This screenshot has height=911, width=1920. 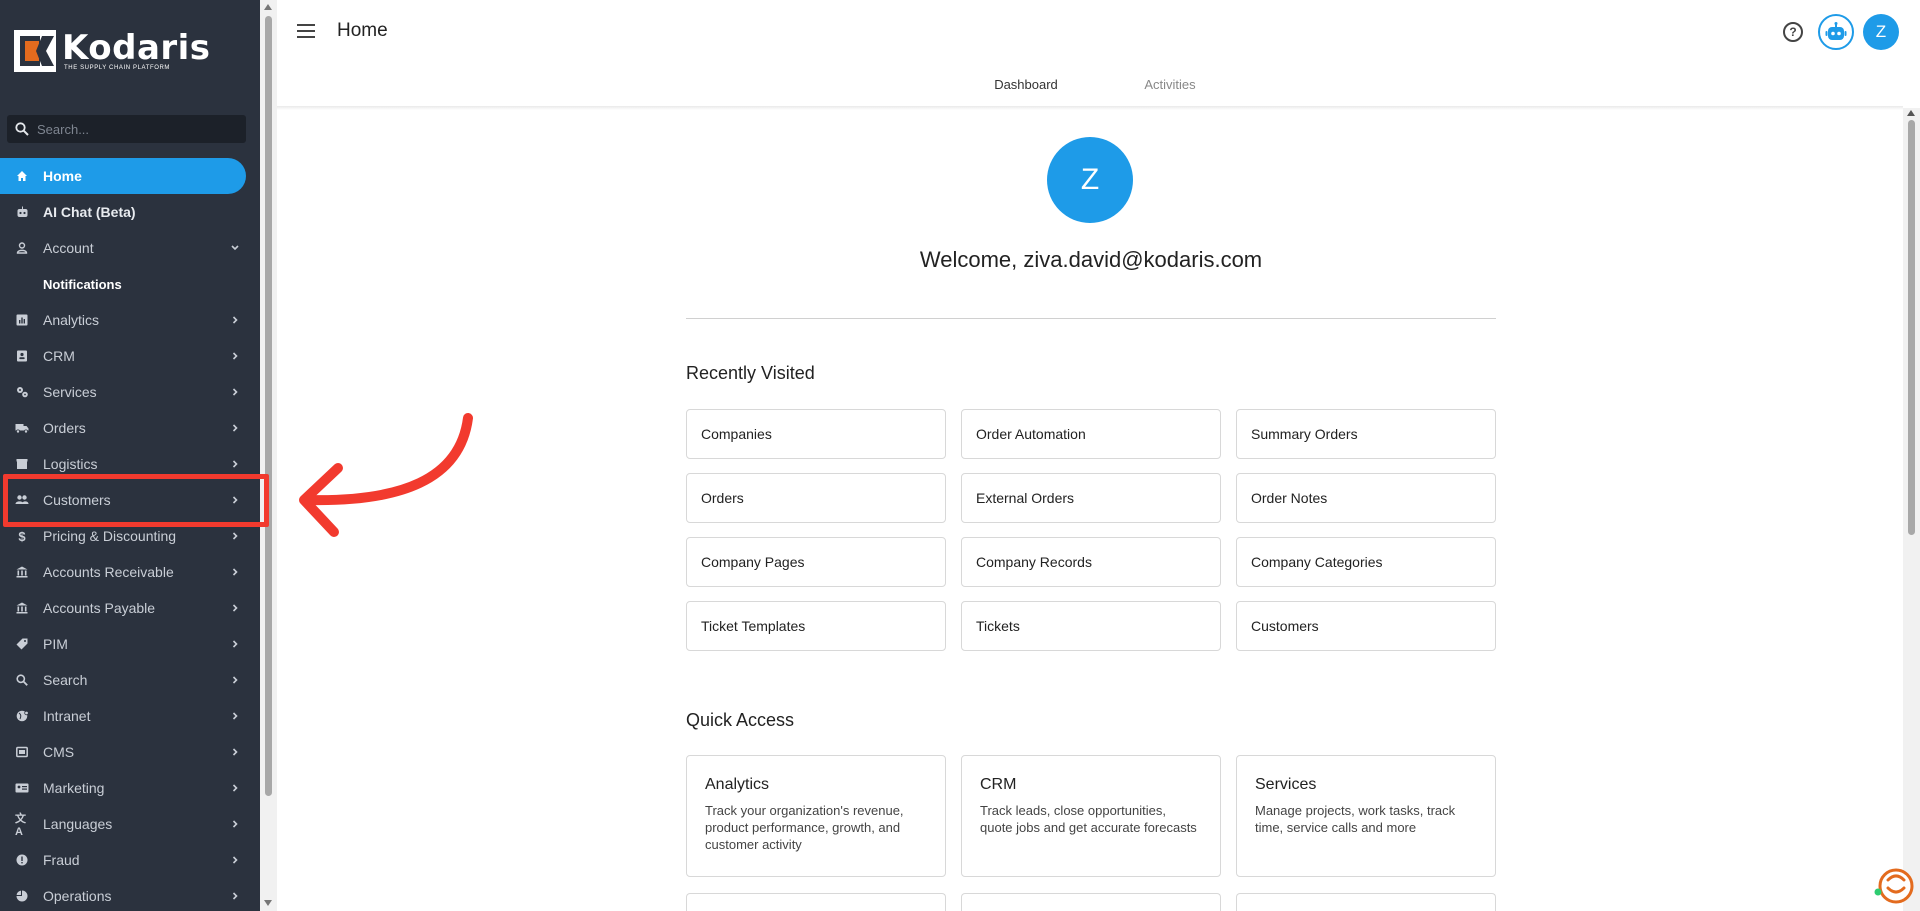 I want to click on main-scrollbar, so click(x=1911, y=509).